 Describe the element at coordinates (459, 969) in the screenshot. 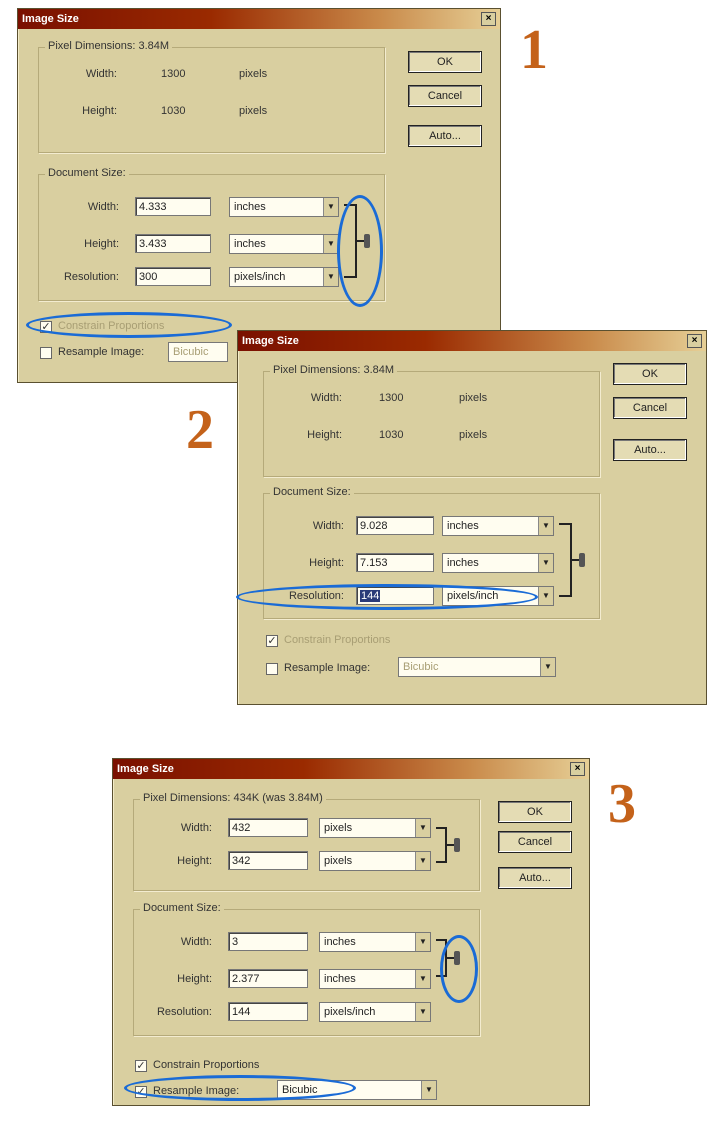

I see `annotation-oval-doc-link` at that location.